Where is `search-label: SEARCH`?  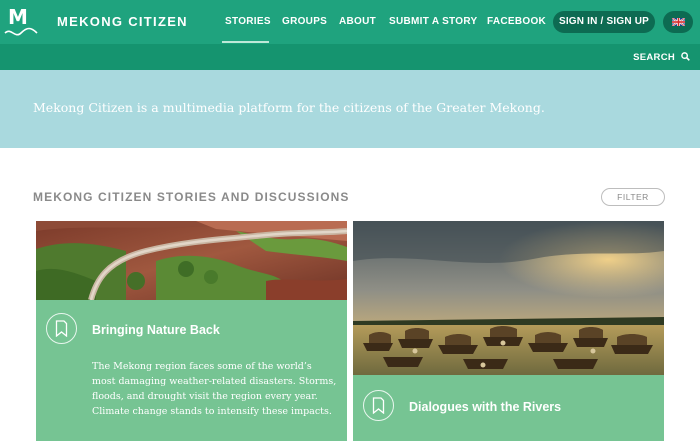
search-label: SEARCH is located at coordinates (654, 57).